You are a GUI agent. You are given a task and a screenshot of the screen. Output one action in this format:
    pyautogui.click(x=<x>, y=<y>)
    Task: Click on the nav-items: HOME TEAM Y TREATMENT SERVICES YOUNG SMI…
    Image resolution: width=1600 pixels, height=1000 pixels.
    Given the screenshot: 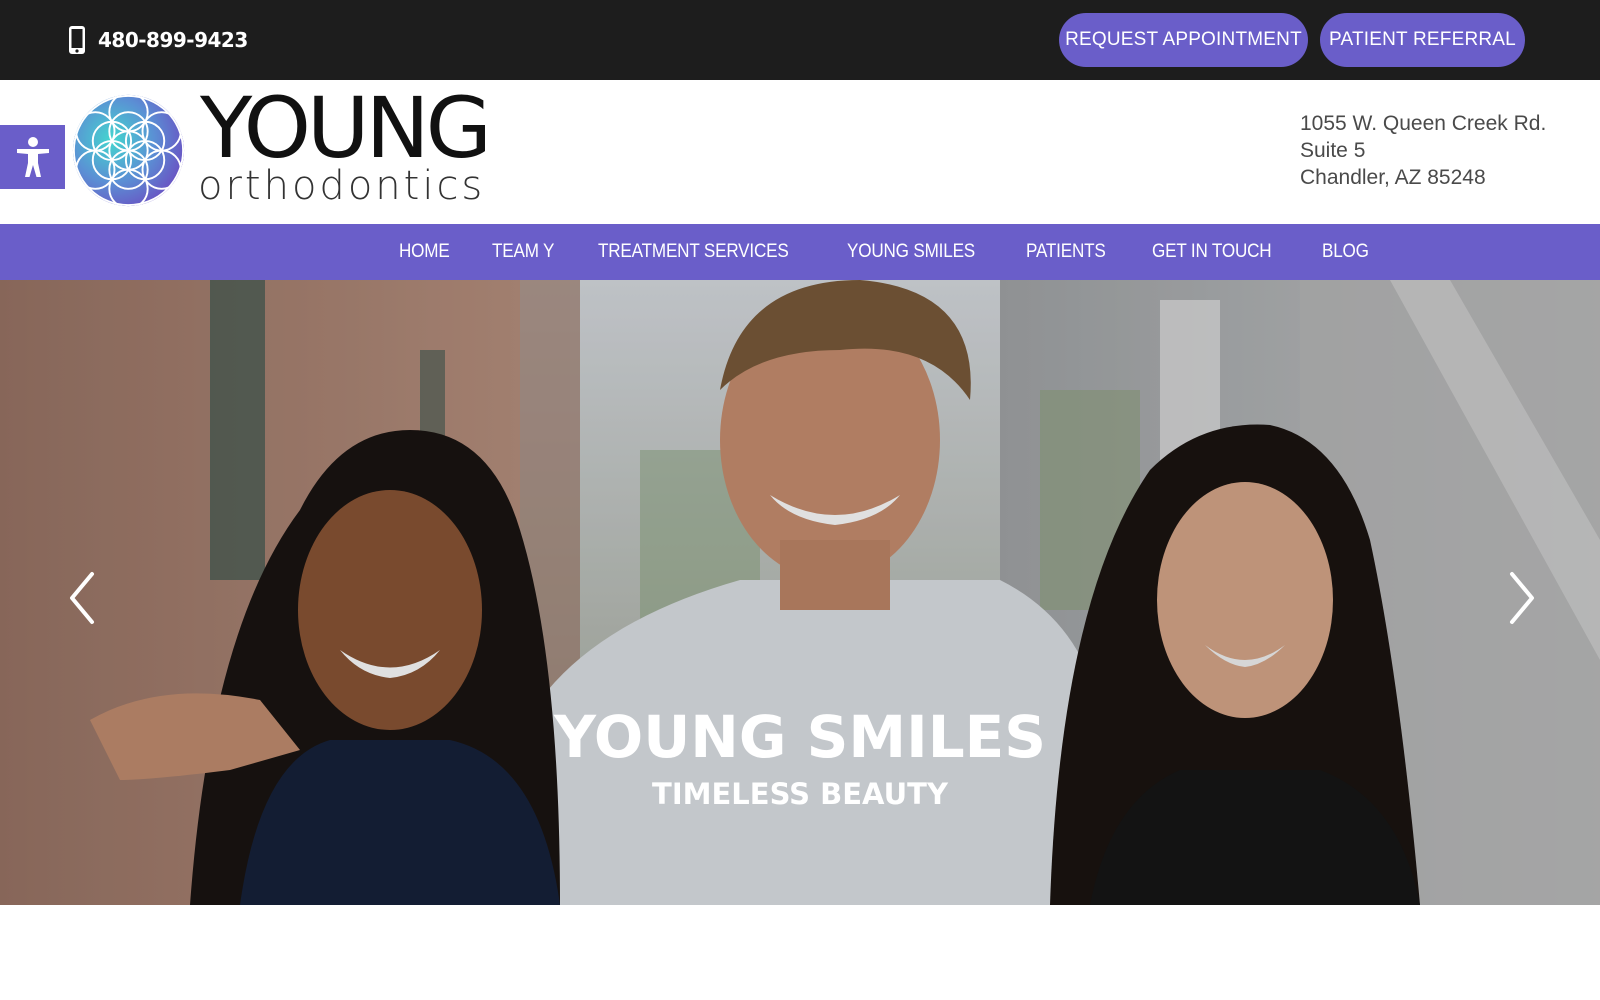 What is the action you would take?
    pyautogui.click(x=905, y=252)
    